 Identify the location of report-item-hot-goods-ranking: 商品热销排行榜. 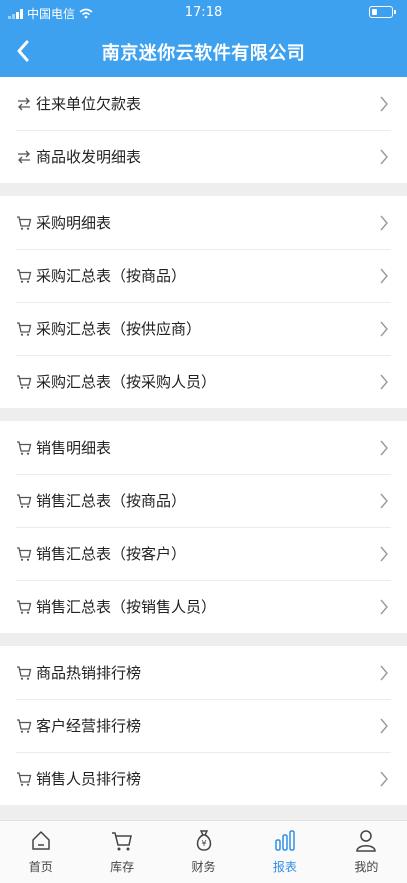
(203, 672).